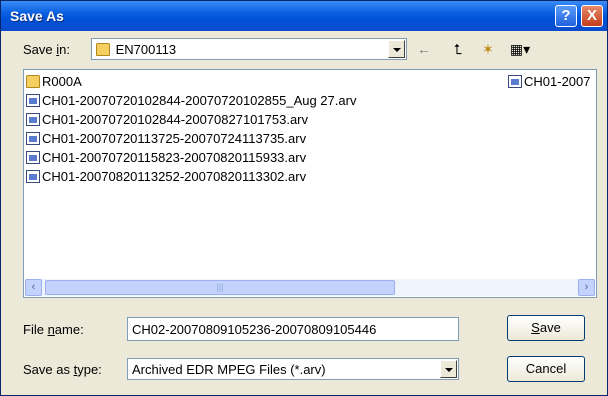 The height and width of the screenshot is (396, 608). Describe the element at coordinates (304, 16) in the screenshot. I see `title-bar: Save As ? X` at that location.